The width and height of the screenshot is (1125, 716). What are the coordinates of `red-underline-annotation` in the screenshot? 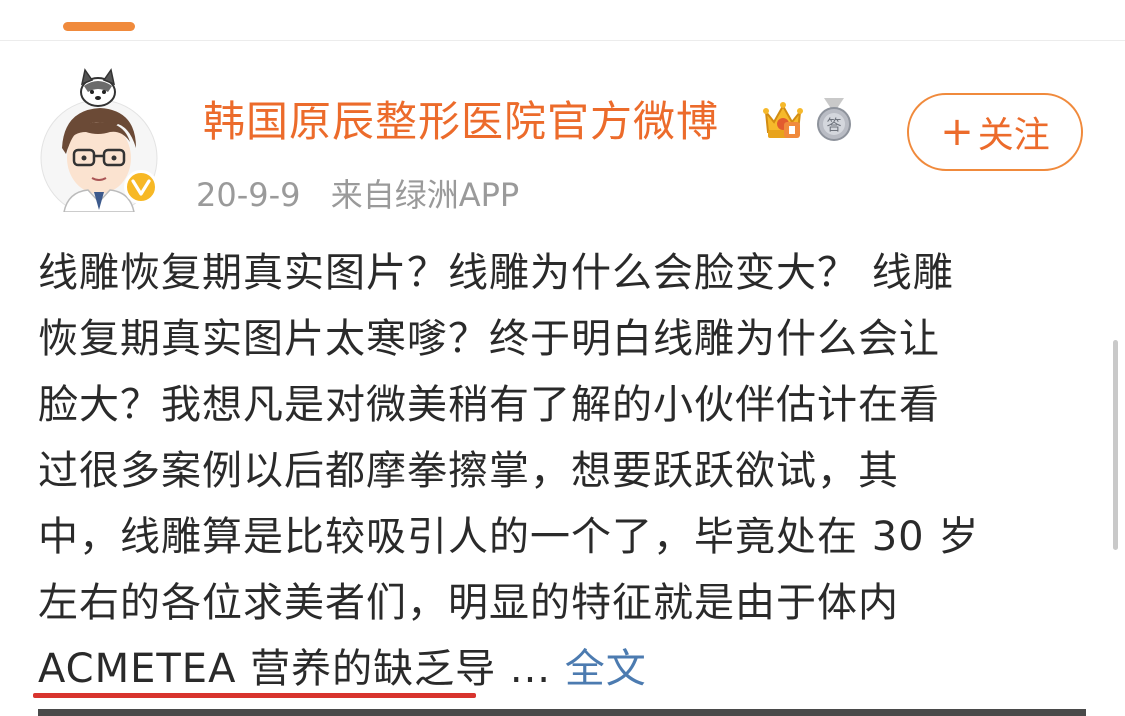 It's located at (254, 695).